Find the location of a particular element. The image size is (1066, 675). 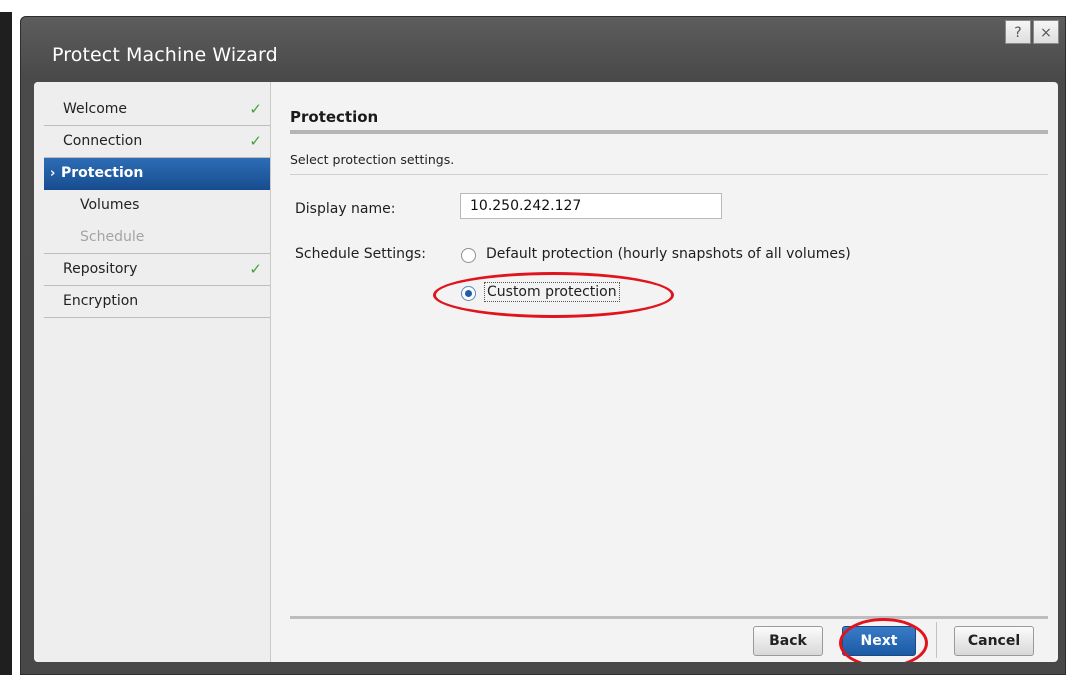

display-name-label: Display name: is located at coordinates (345, 209).